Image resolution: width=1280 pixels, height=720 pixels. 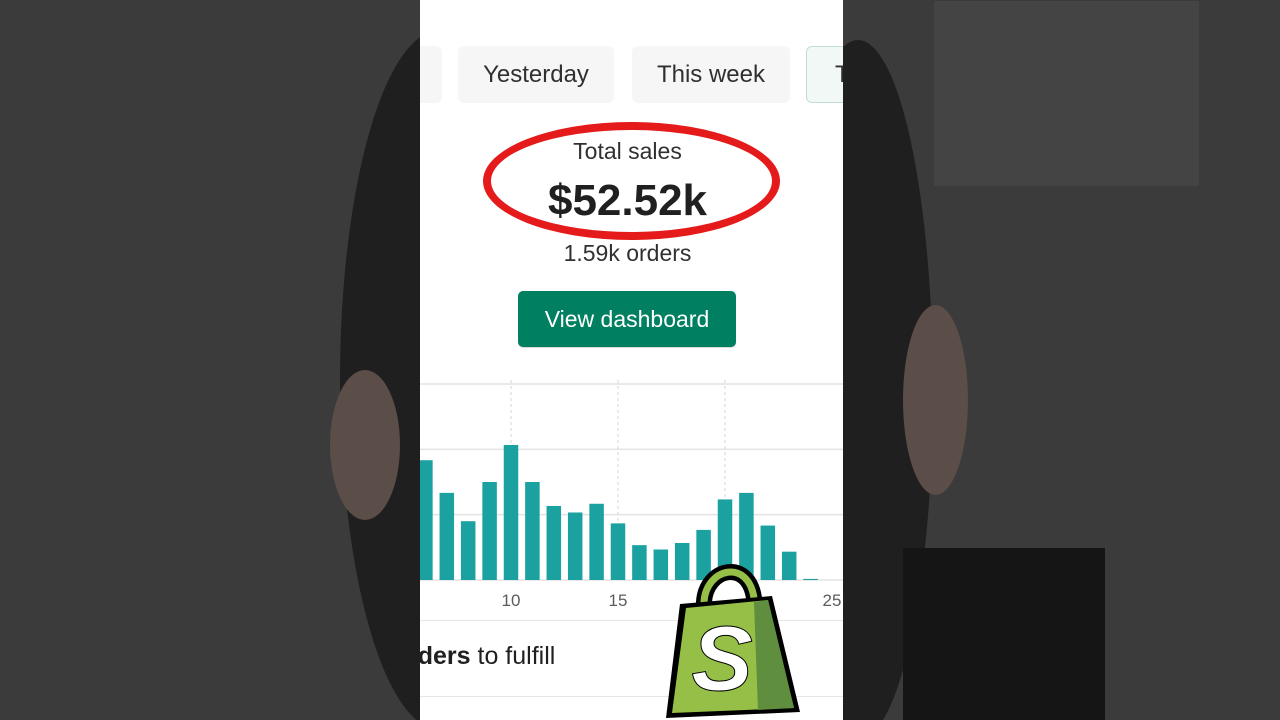 I want to click on x-tick-label: 10, so click(x=511, y=600).